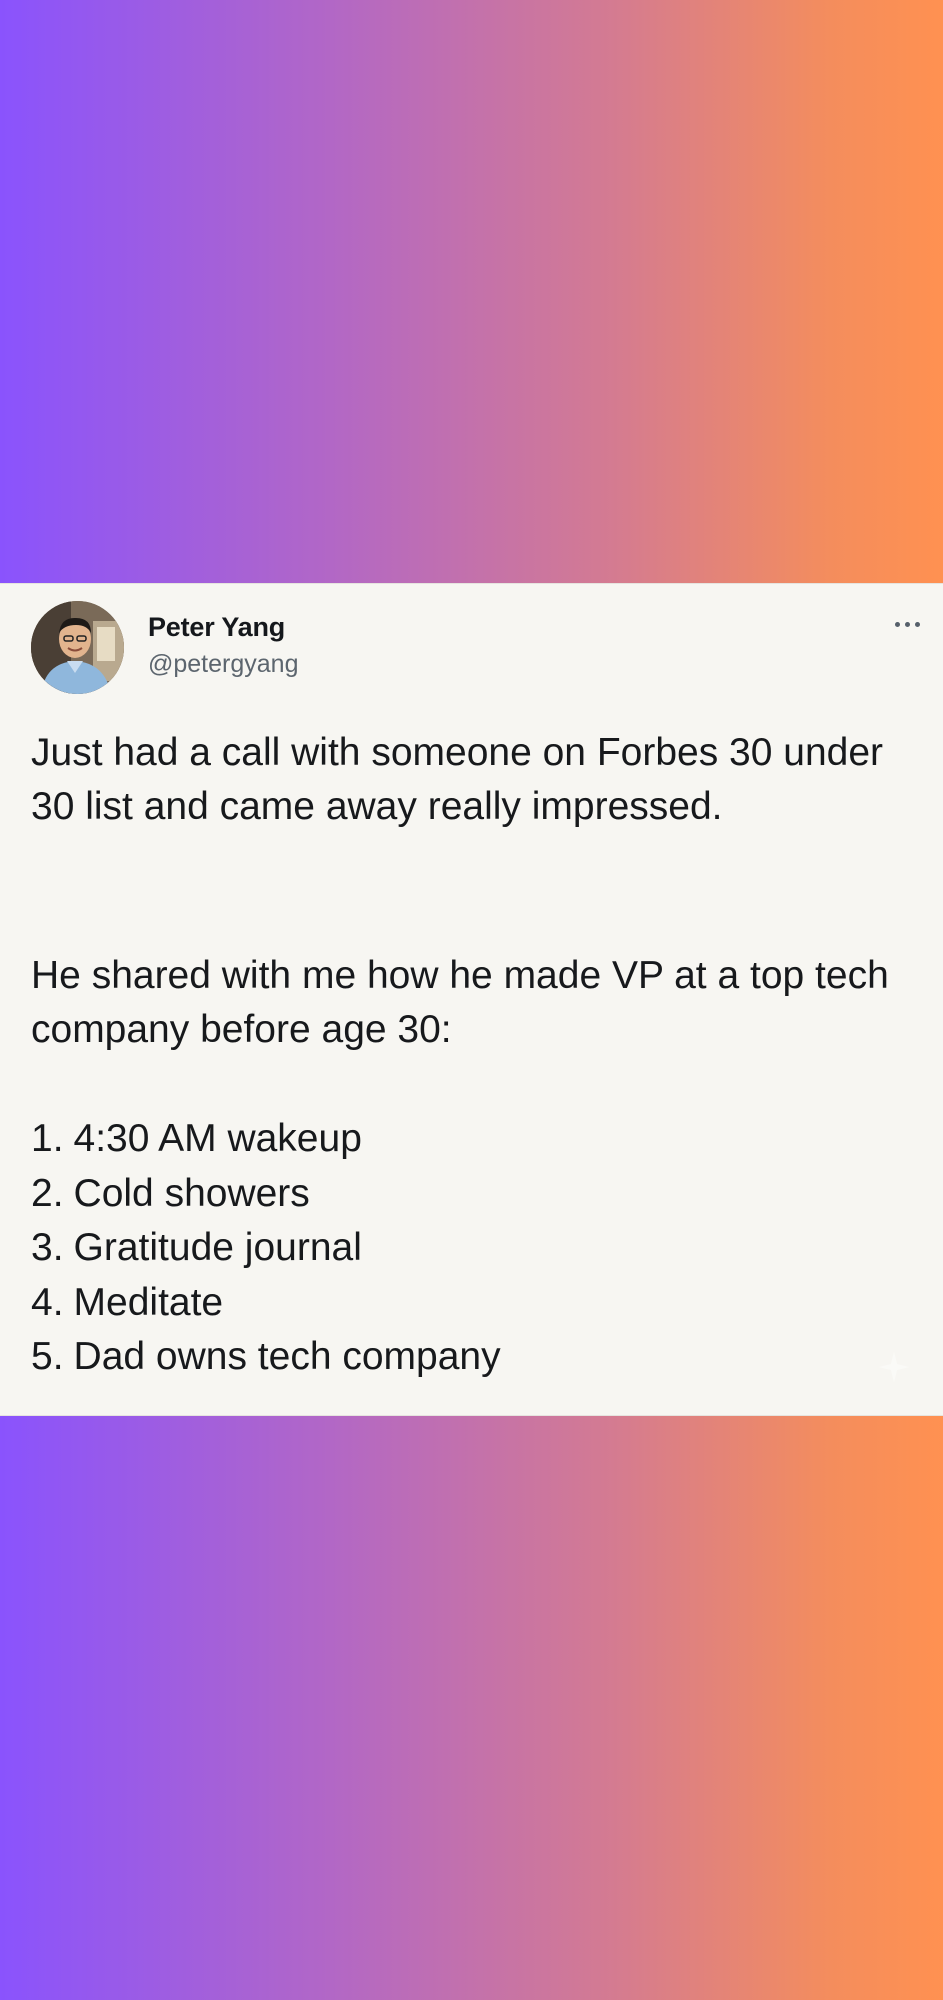 This screenshot has width=943, height=2000. What do you see at coordinates (223, 664) in the screenshot?
I see `author-handle: @petergyang` at bounding box center [223, 664].